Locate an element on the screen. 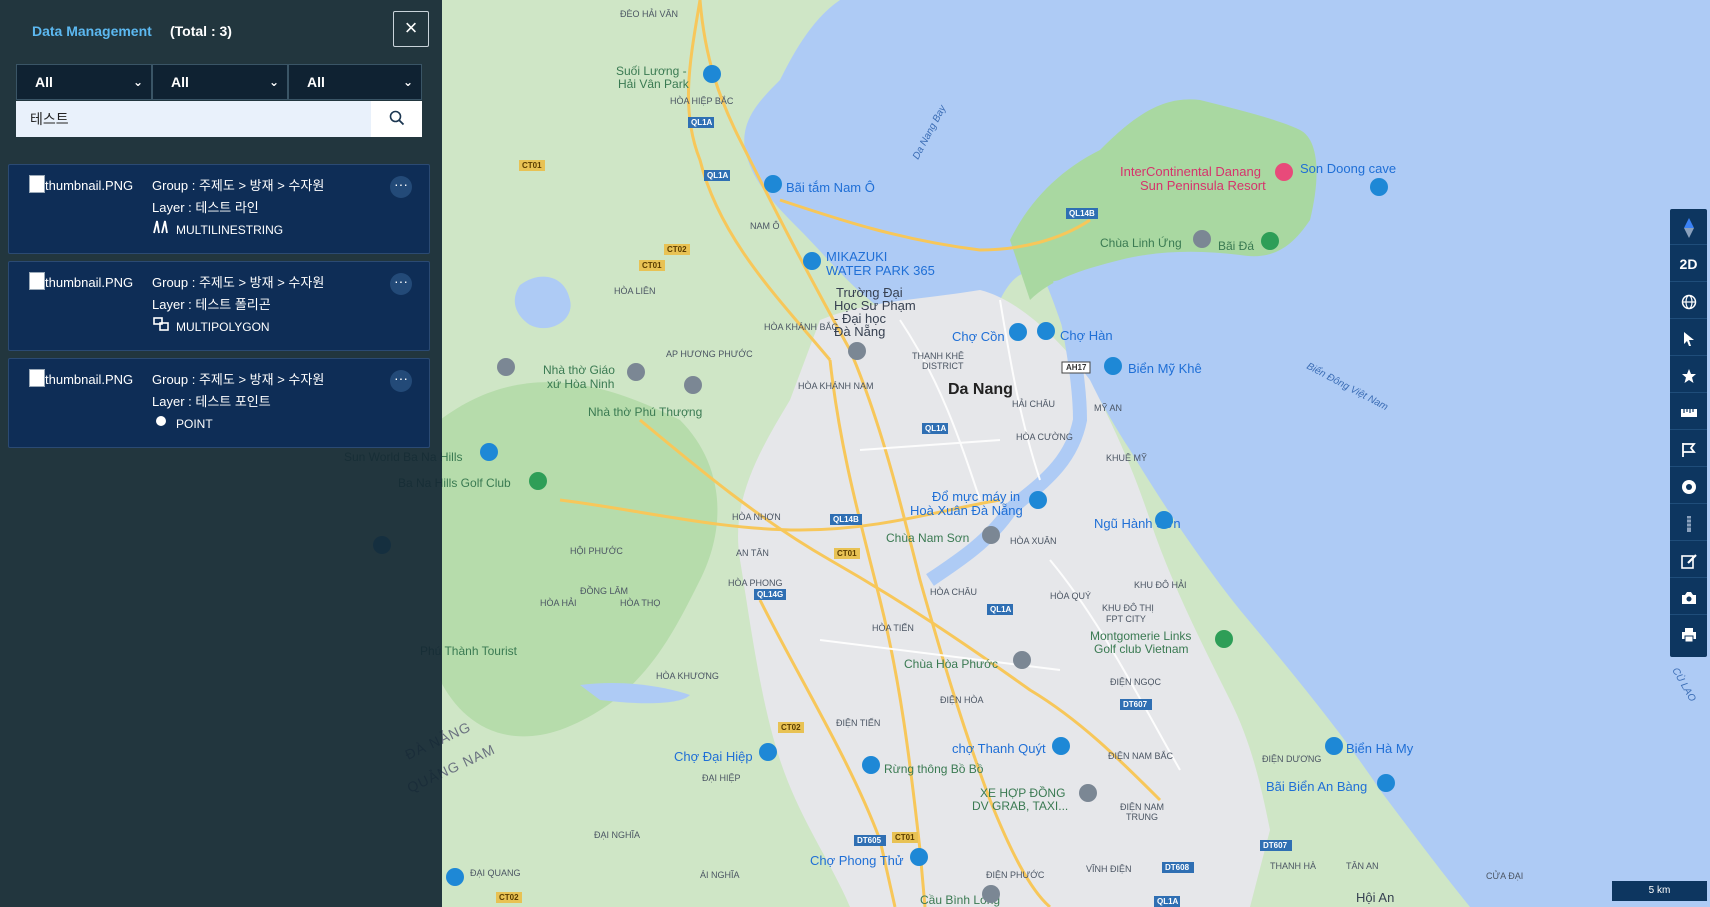  edit-button is located at coordinates (1688, 560).